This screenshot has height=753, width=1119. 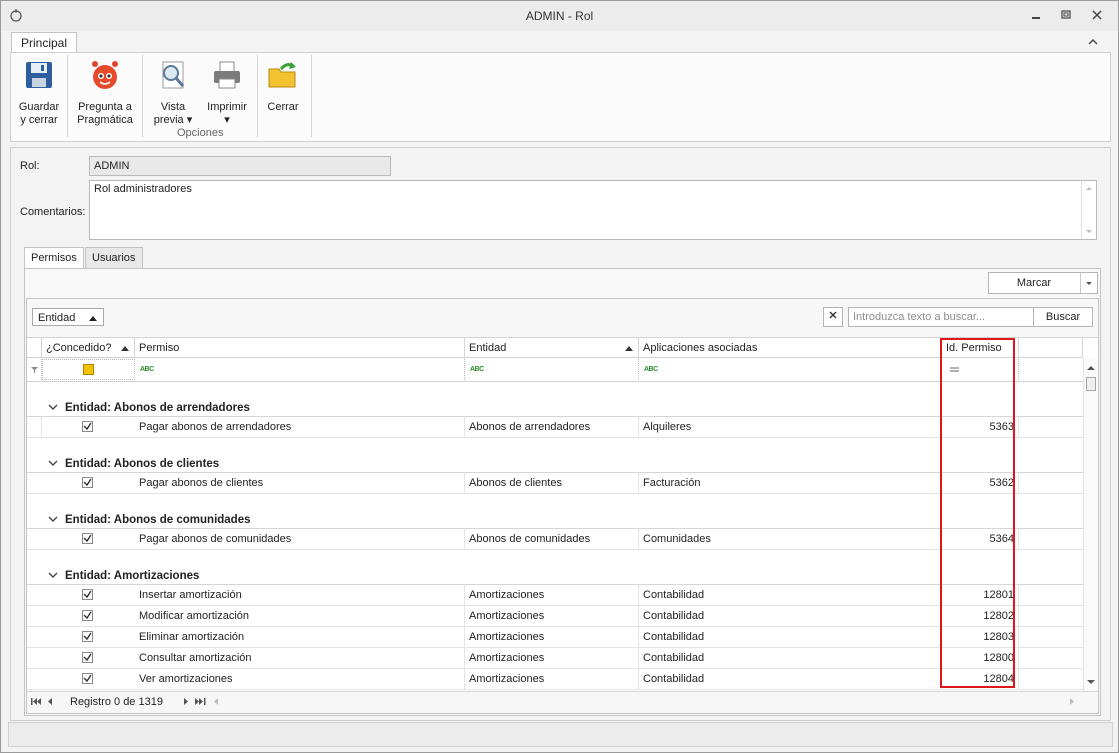 What do you see at coordinates (1043, 283) in the screenshot?
I see `marcar-dropdown-button: Marcar` at bounding box center [1043, 283].